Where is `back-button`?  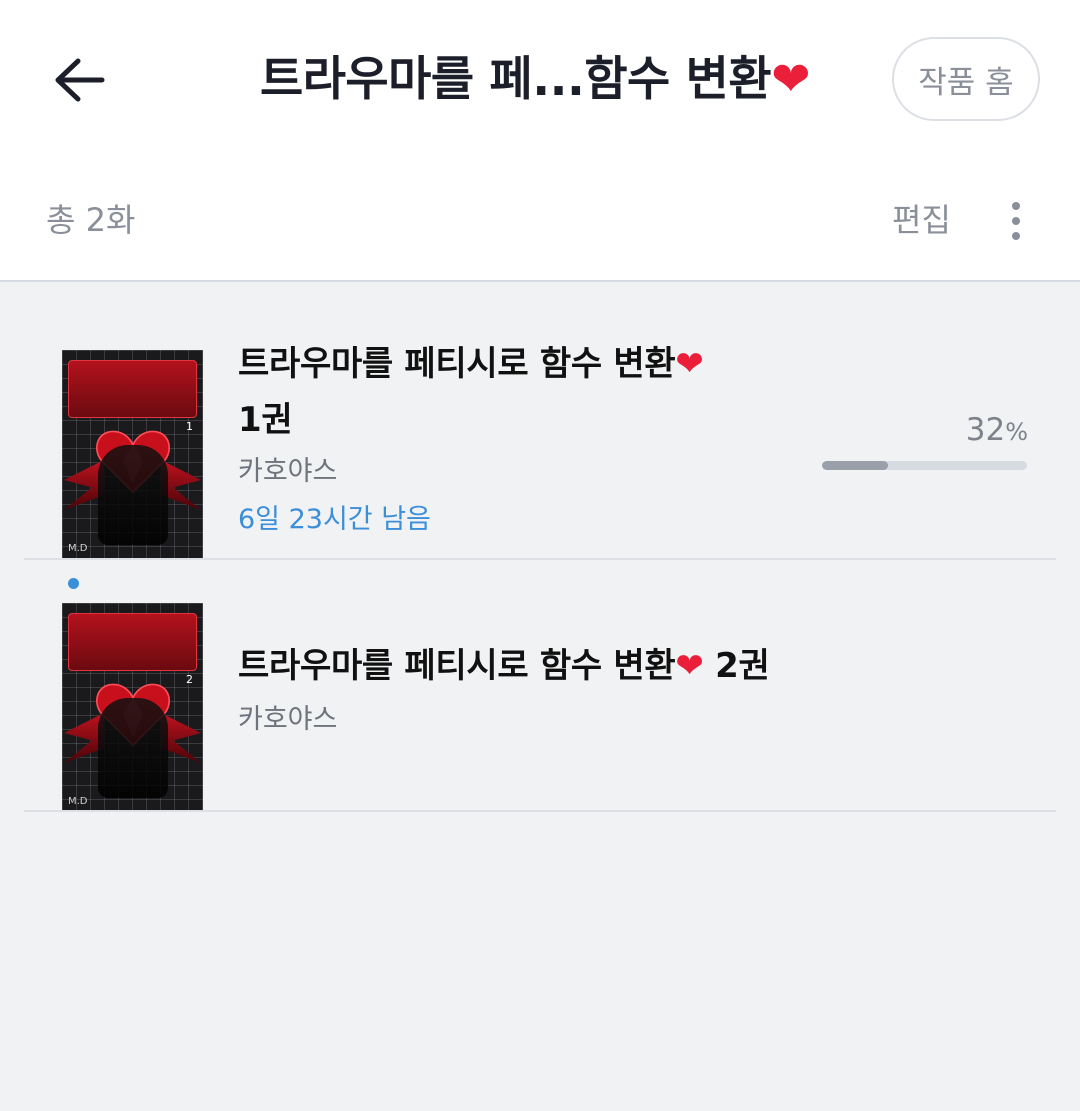 back-button is located at coordinates (80, 80).